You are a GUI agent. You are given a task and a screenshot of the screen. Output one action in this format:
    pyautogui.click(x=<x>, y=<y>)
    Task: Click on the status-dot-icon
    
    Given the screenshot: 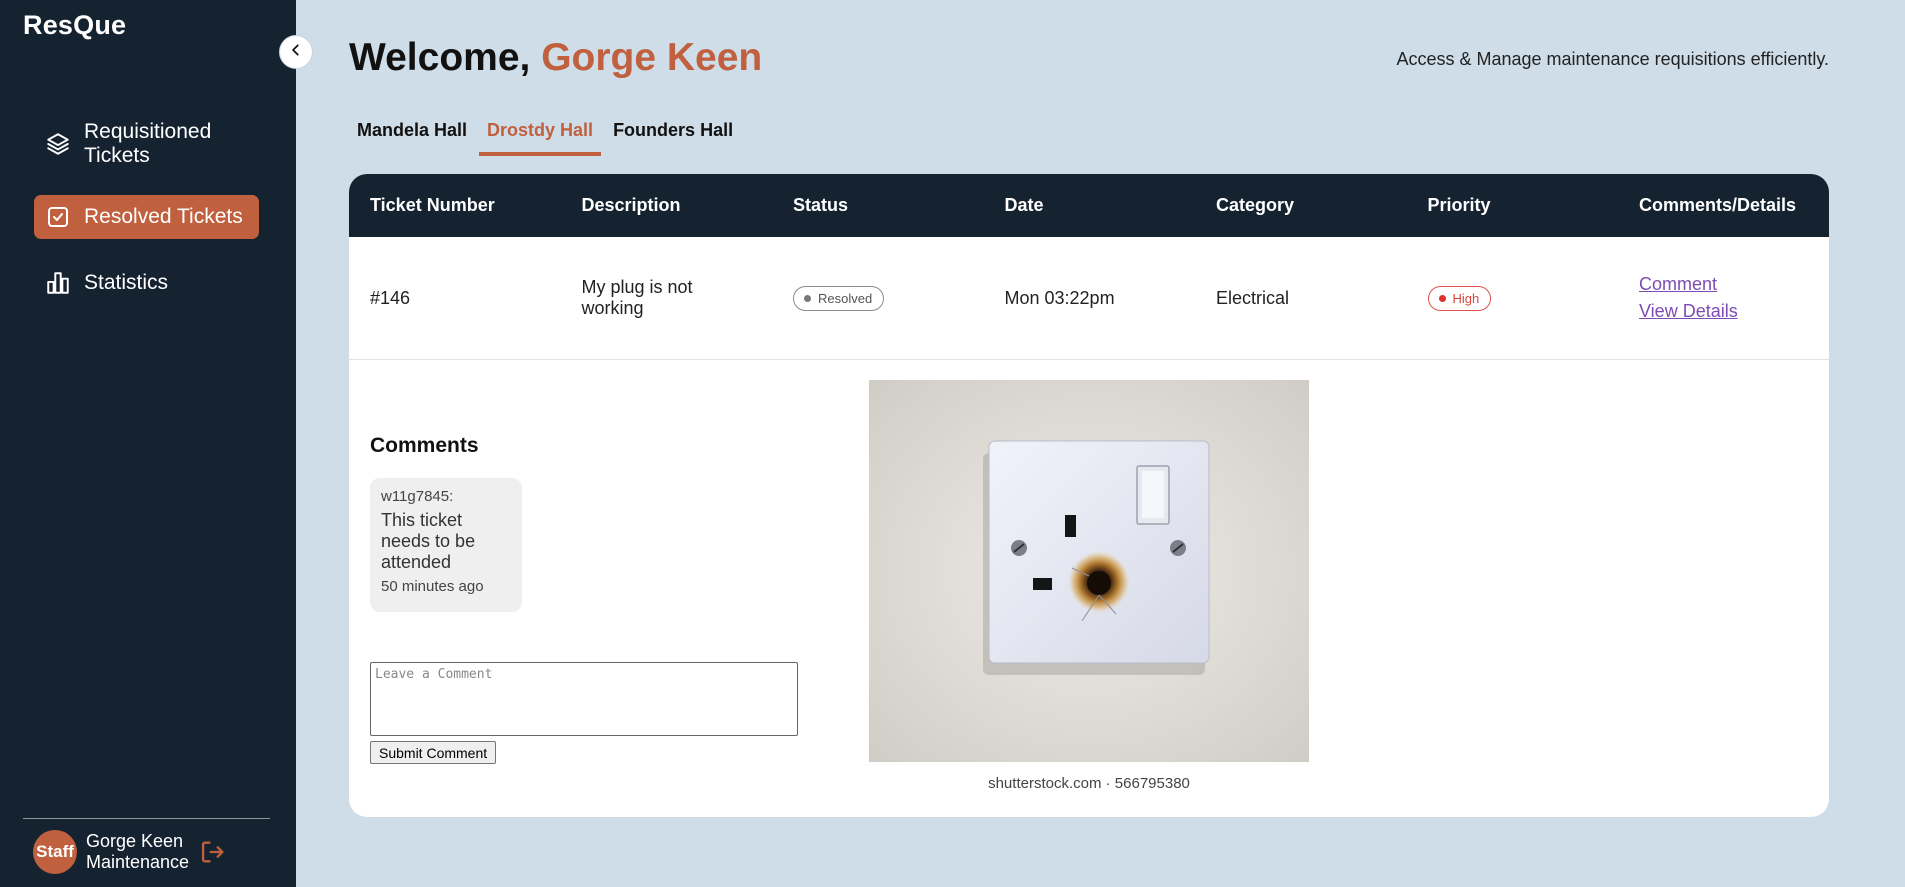 What is the action you would take?
    pyautogui.click(x=807, y=298)
    